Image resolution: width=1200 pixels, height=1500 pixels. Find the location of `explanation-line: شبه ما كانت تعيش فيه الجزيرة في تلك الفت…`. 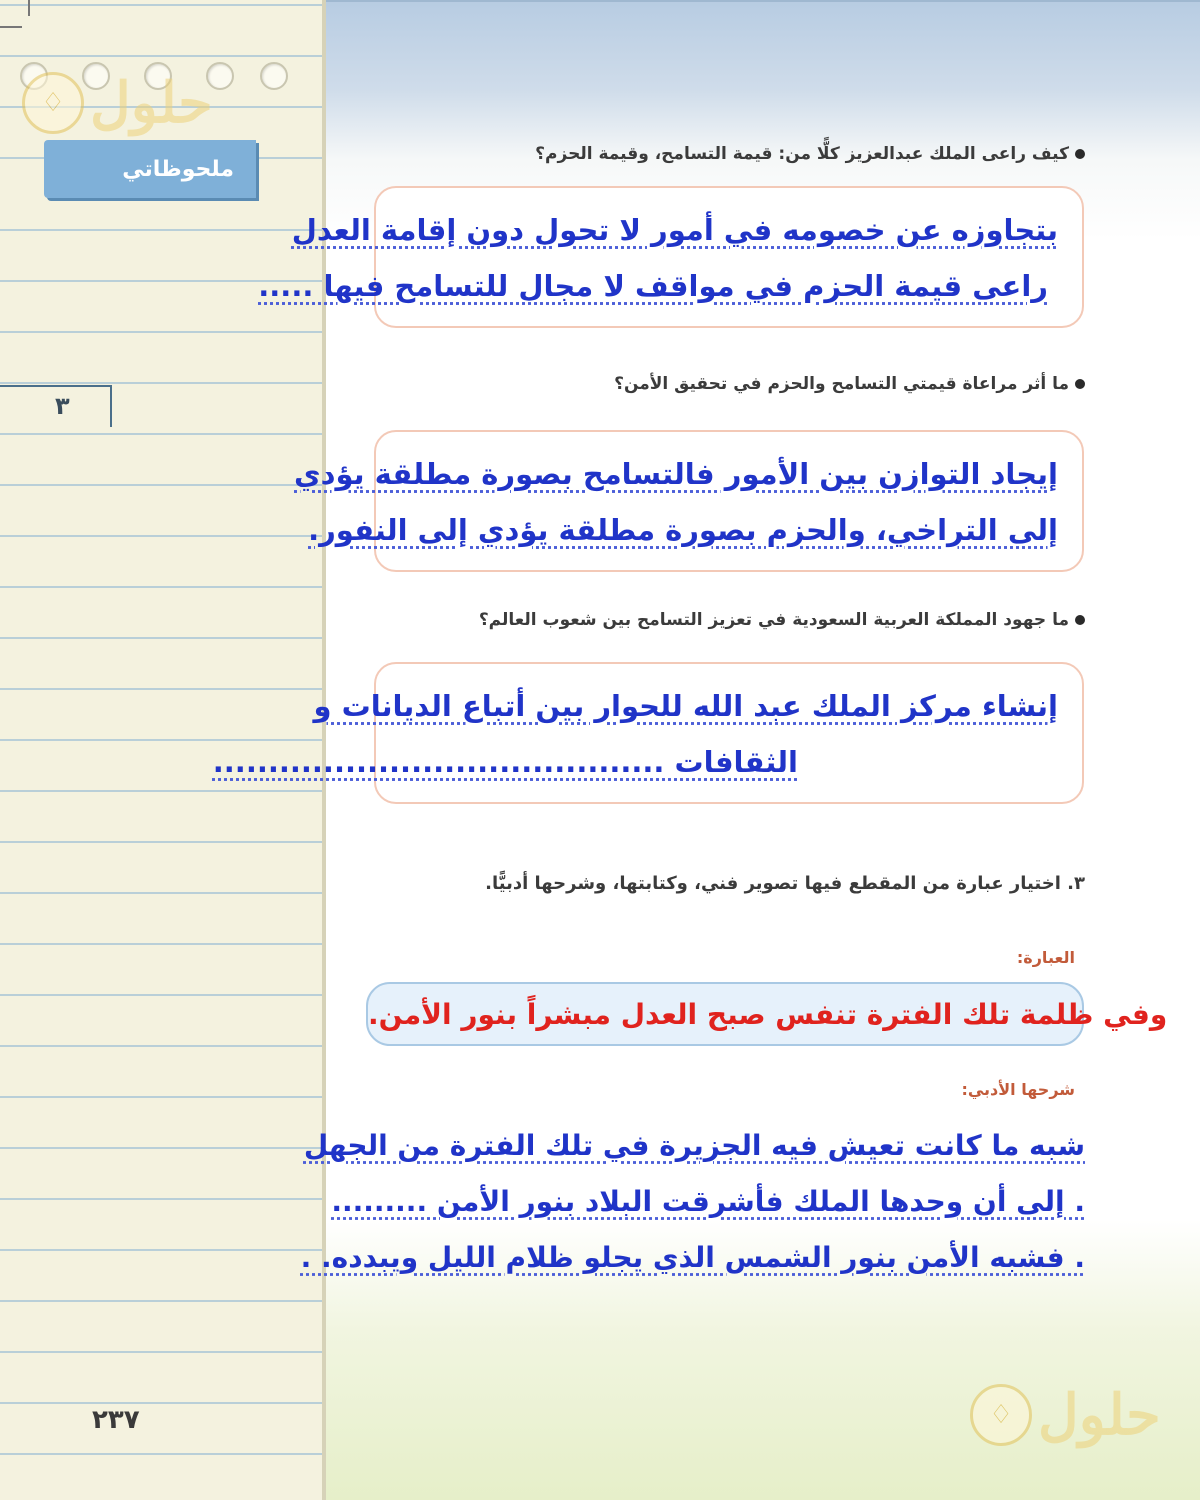

explanation-line: شبه ما كانت تعيش فيه الجزيرة في تلك الفت… is located at coordinates (694, 1145).